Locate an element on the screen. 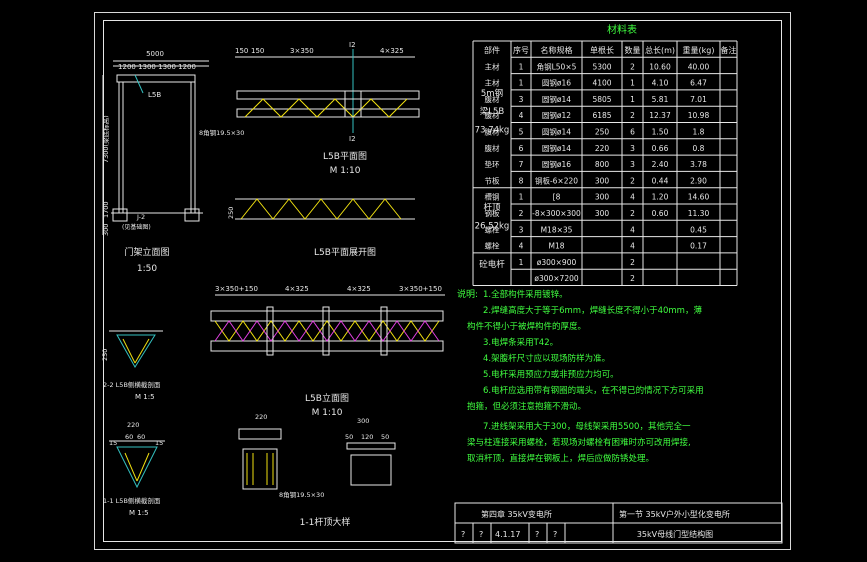 This screenshot has width=867, height=562. elev-dim-4: 3×350+150 is located at coordinates (420, 289).